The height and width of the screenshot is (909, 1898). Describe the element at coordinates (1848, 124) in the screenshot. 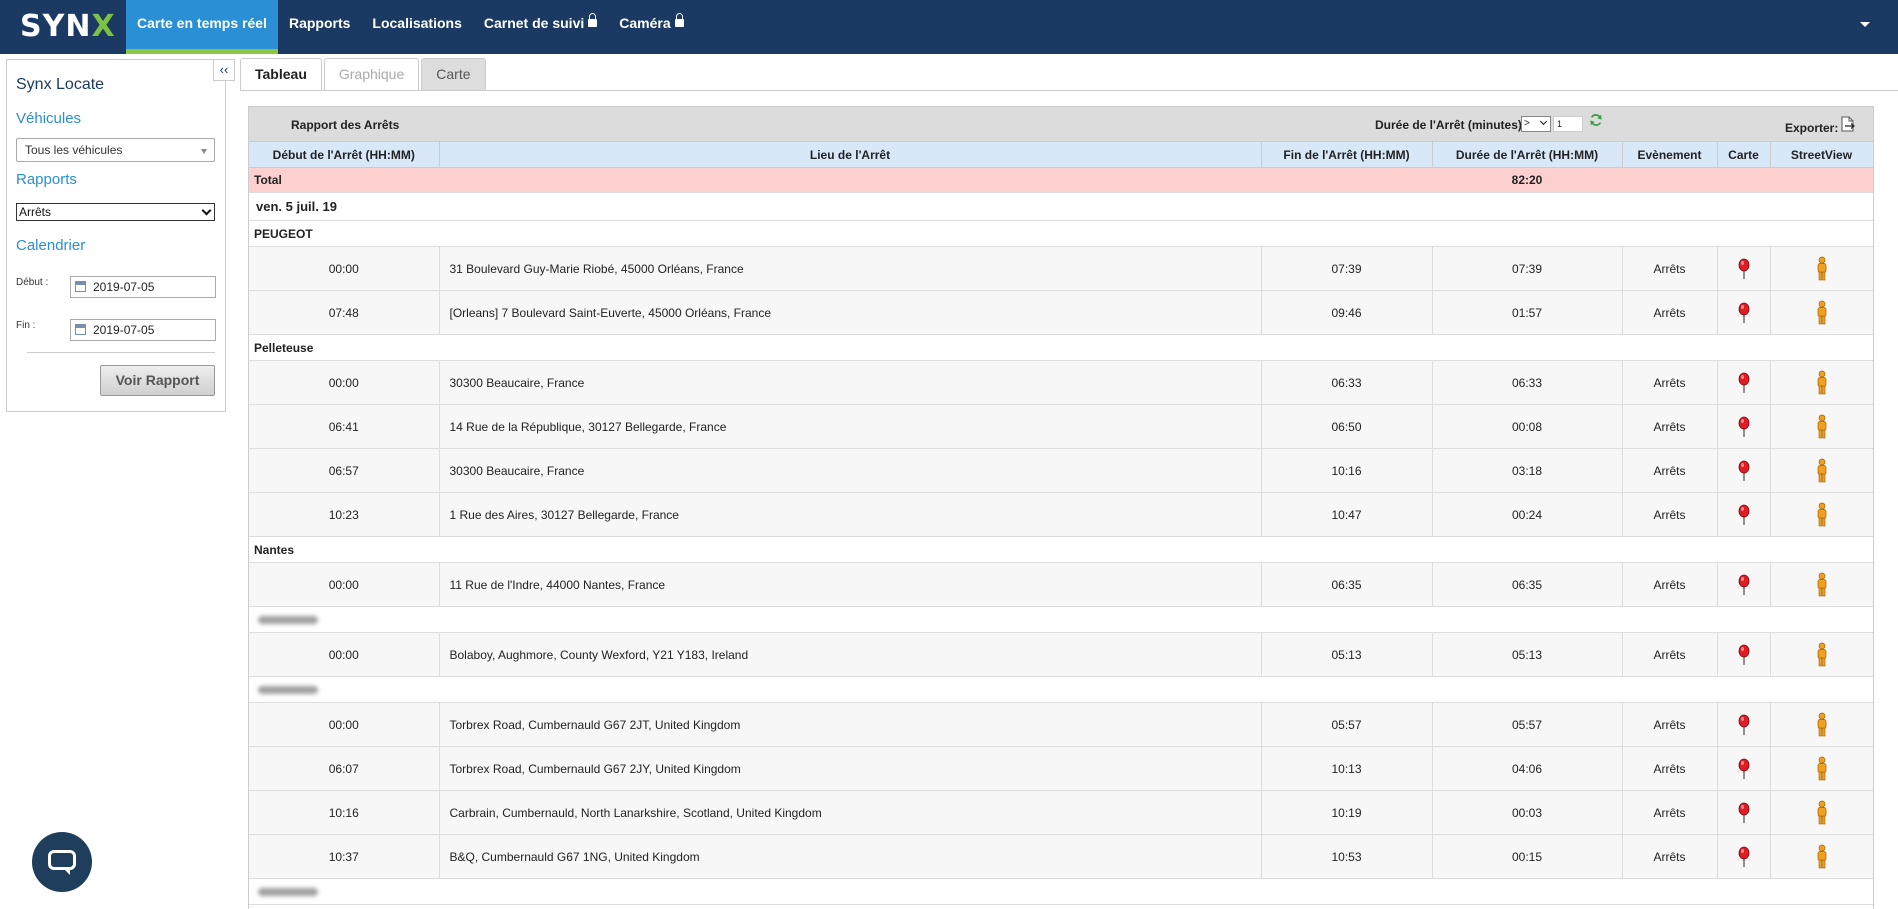

I see `export-file-icon` at that location.